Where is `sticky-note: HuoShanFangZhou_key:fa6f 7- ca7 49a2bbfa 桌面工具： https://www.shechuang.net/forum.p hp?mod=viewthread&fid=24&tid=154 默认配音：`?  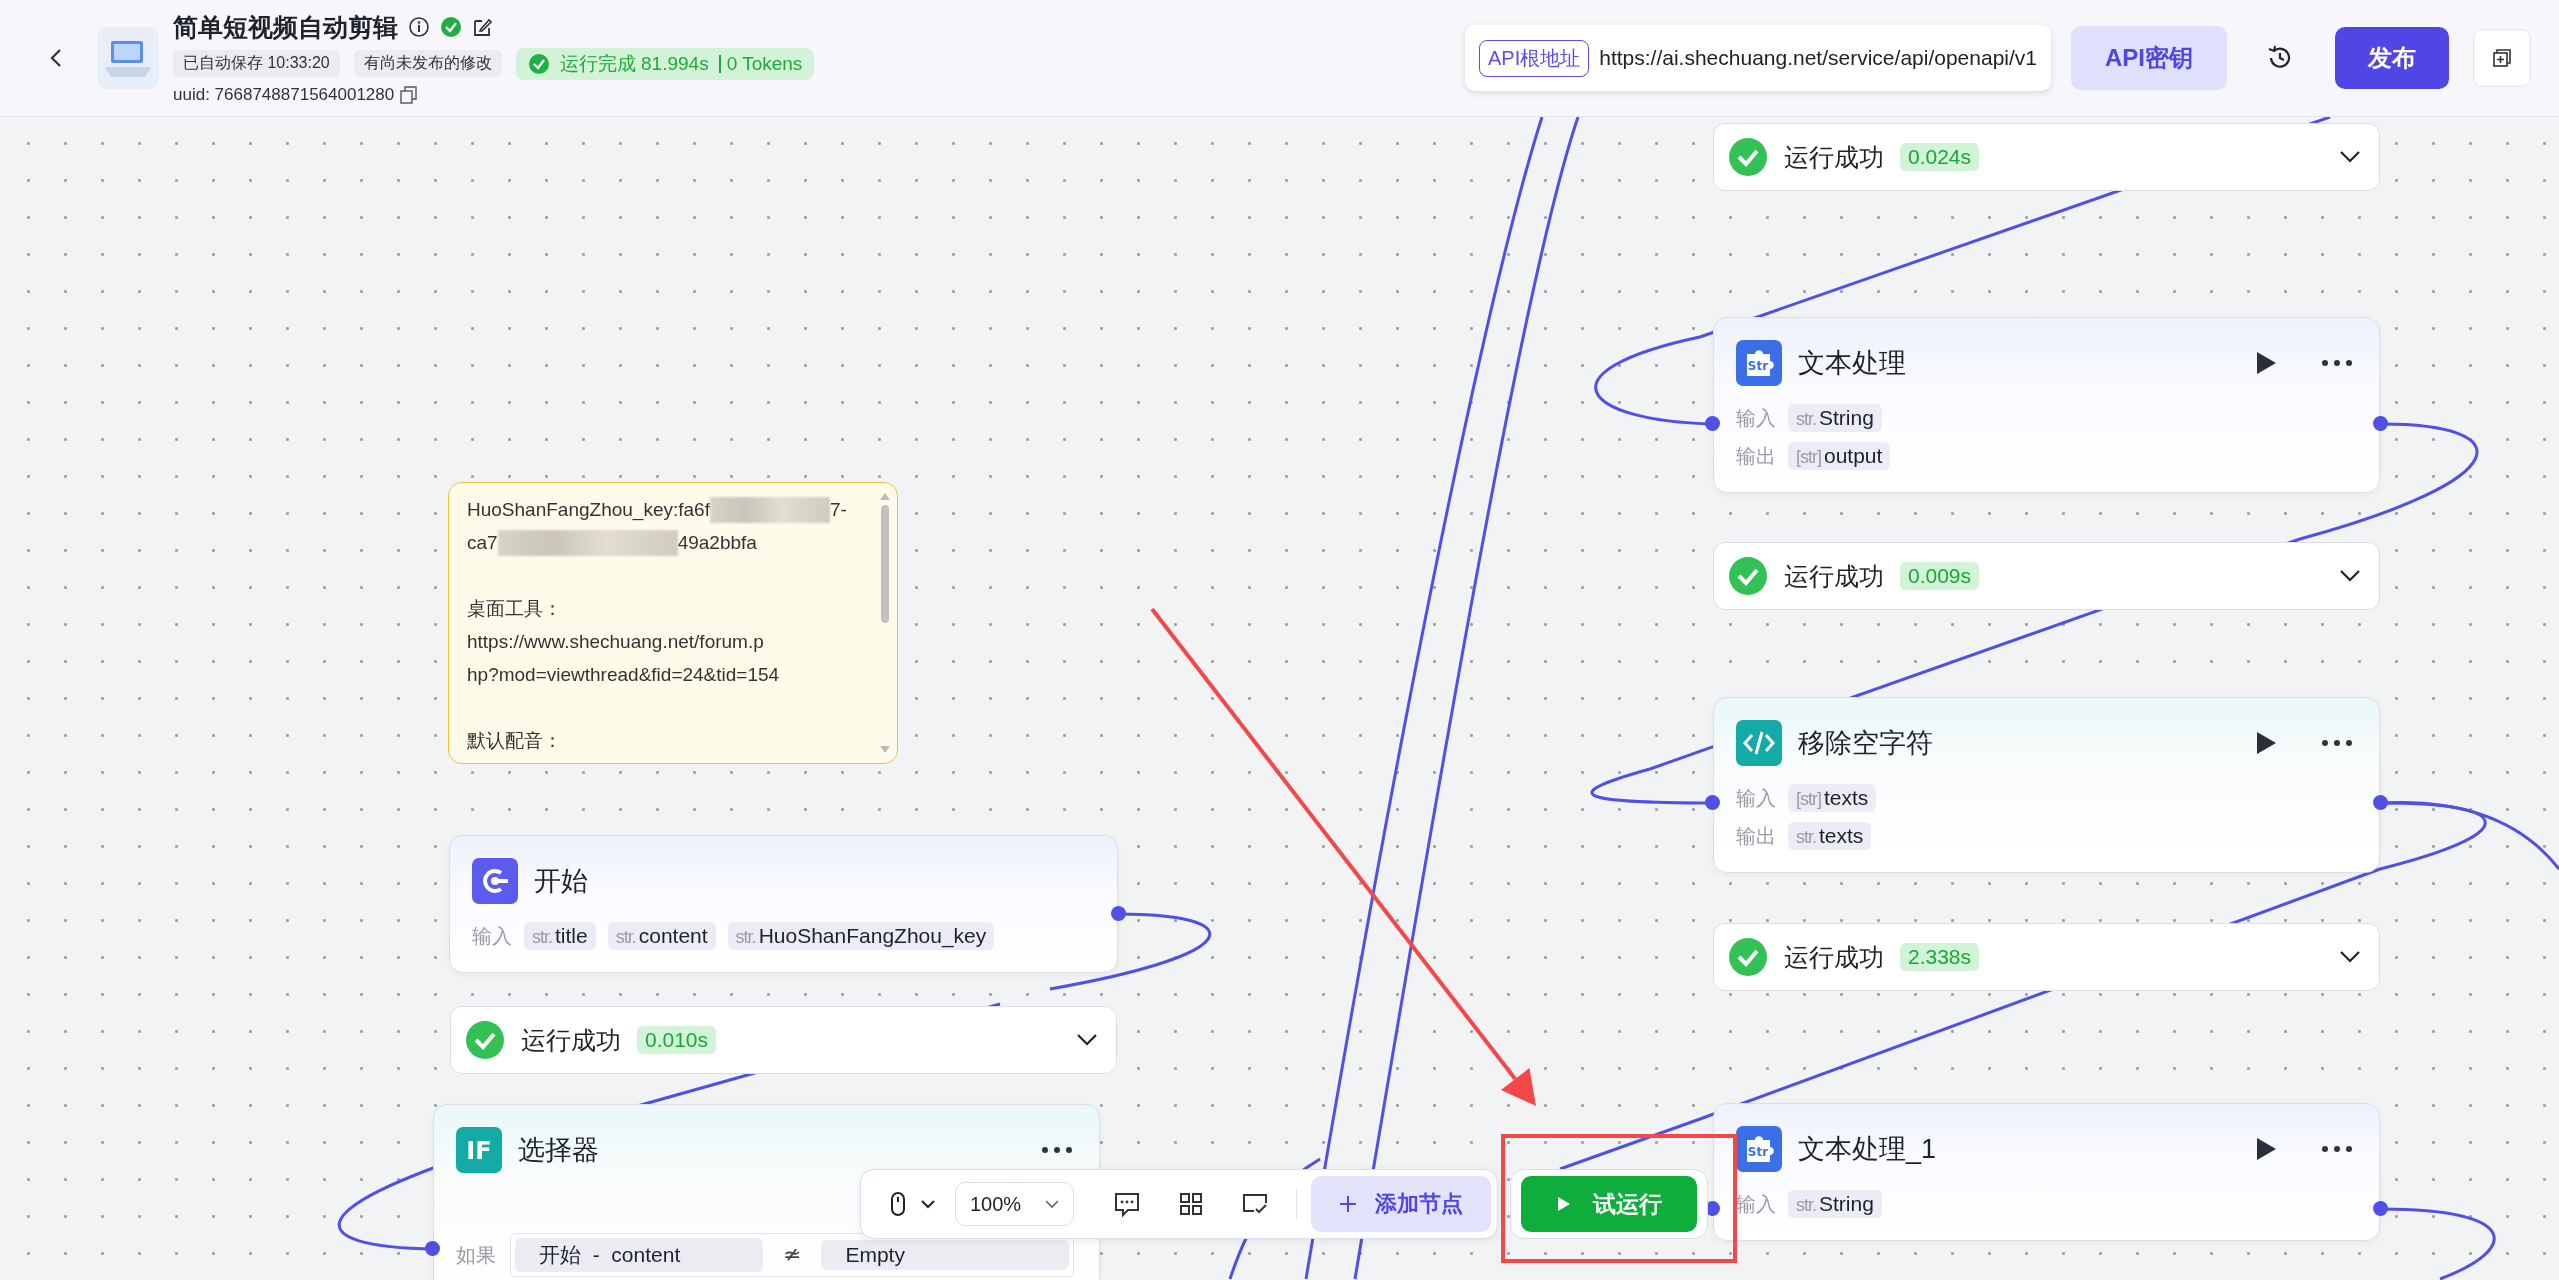
sticky-note: HuoShanFangZhou_key:fa6f 7- ca7 49a2bbfa 桌面工具： https://www.shechuang.net/forum.p hp?mod=viewthread&fid=24&tid=154 默认配音： is located at coordinates (673, 623).